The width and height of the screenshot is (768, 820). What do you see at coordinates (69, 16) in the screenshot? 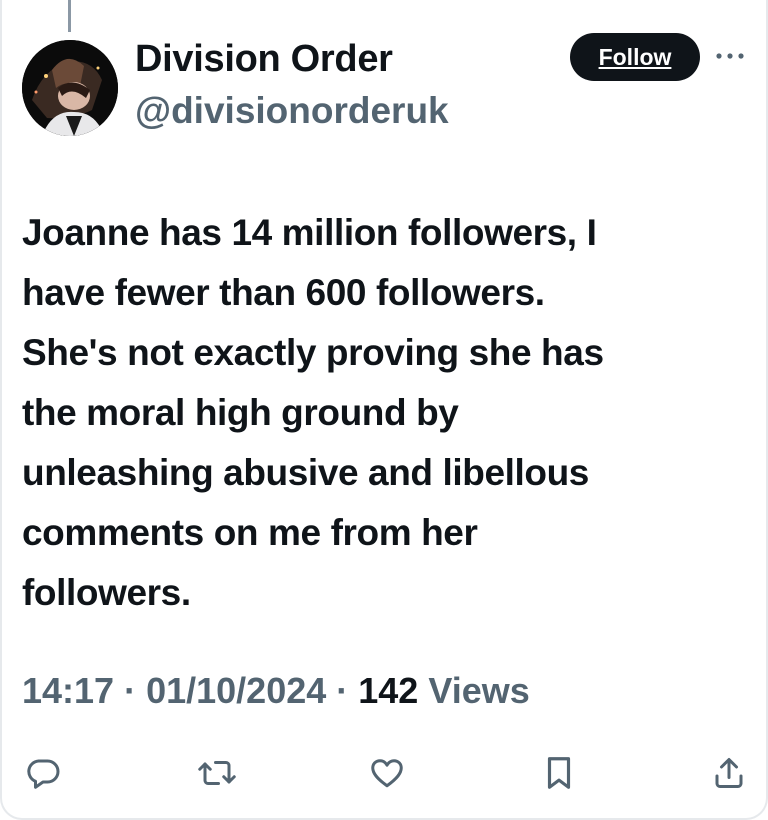
I see `thread-connector-line` at bounding box center [69, 16].